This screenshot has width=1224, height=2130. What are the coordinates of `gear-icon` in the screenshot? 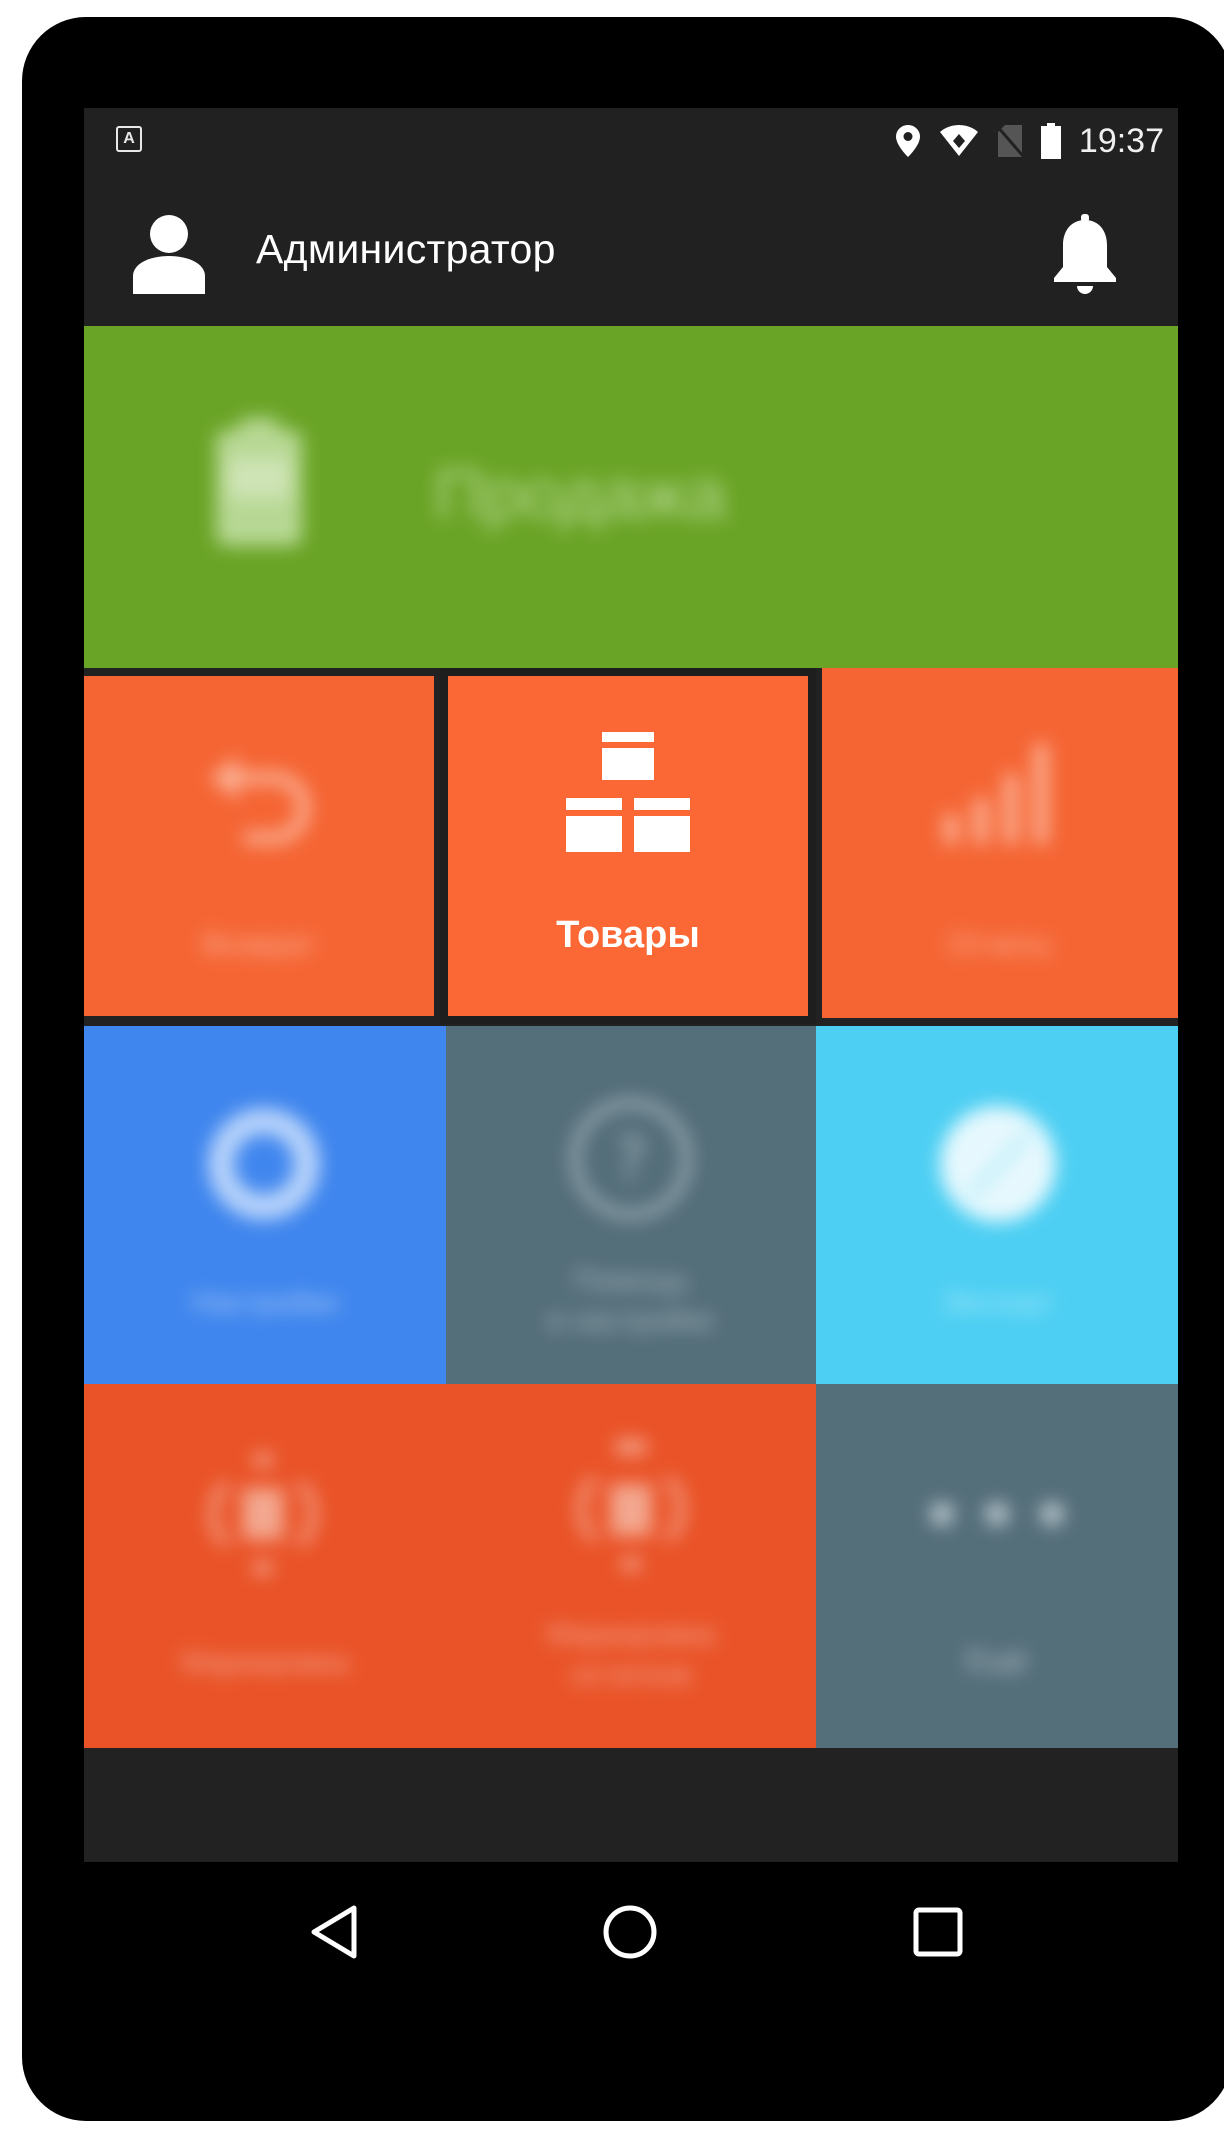 It's located at (264, 1164).